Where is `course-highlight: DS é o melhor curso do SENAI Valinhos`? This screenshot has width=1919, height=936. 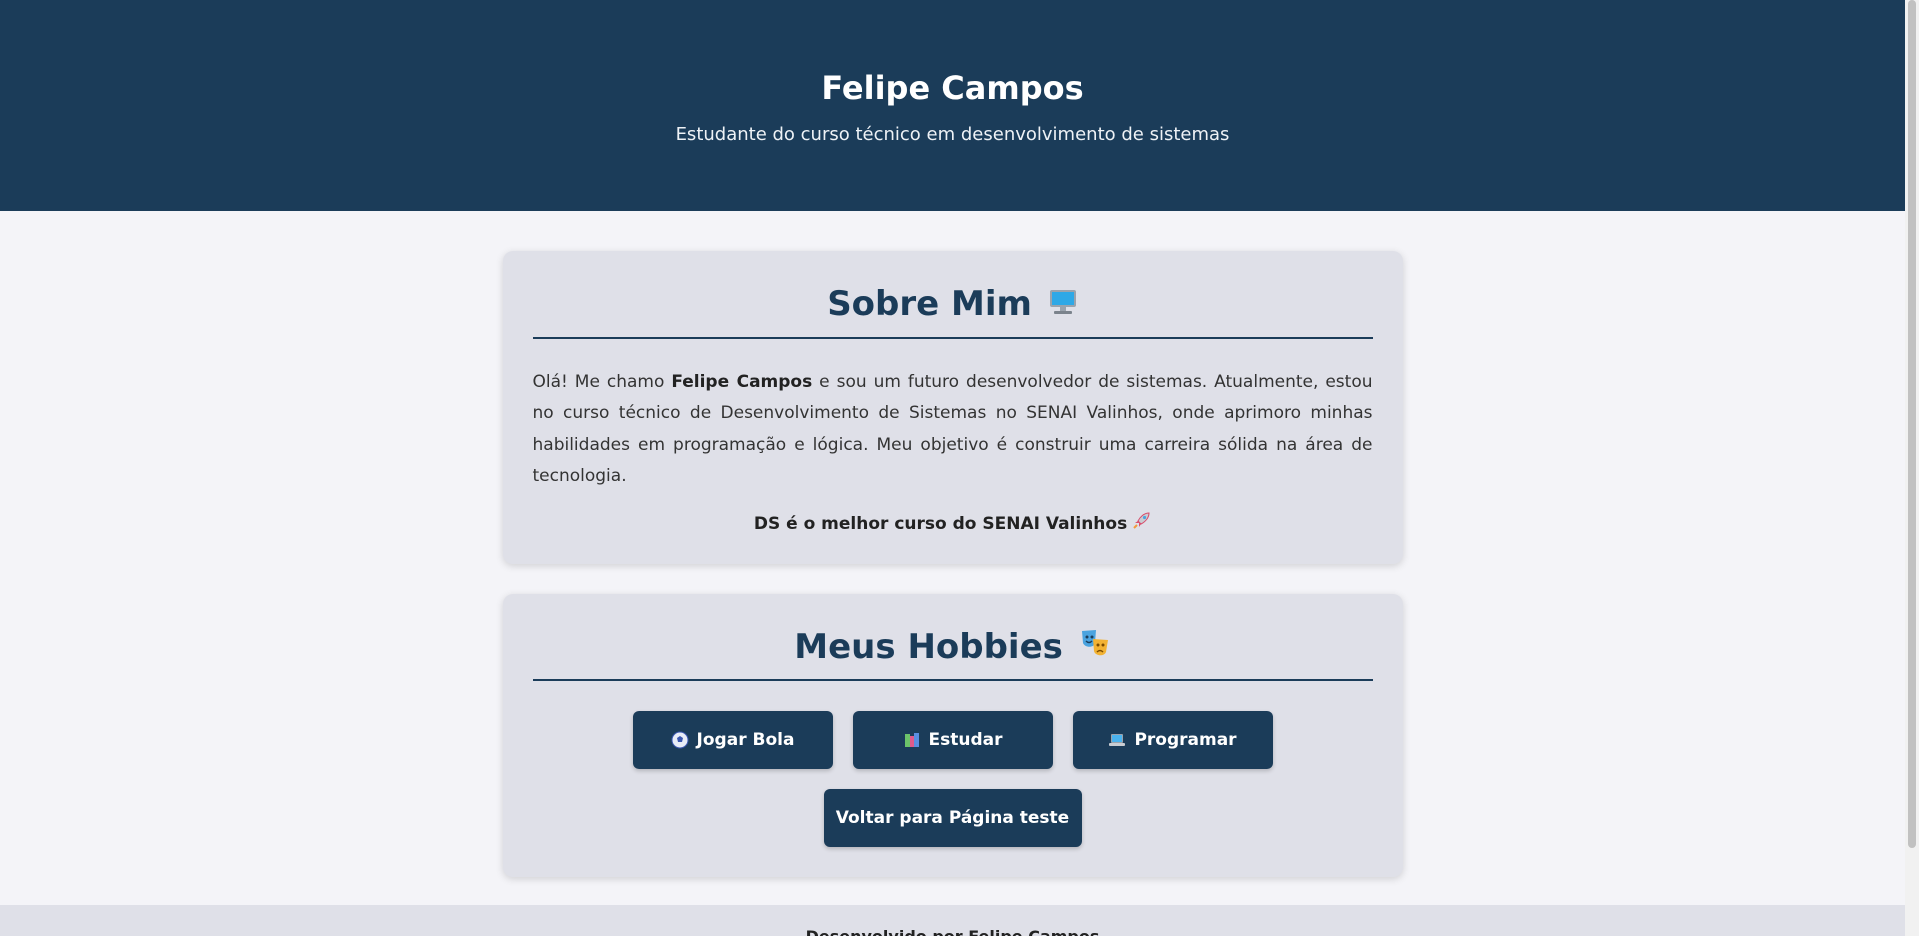
course-highlight: DS é o melhor curso do SENAI Valinhos is located at coordinates (953, 522).